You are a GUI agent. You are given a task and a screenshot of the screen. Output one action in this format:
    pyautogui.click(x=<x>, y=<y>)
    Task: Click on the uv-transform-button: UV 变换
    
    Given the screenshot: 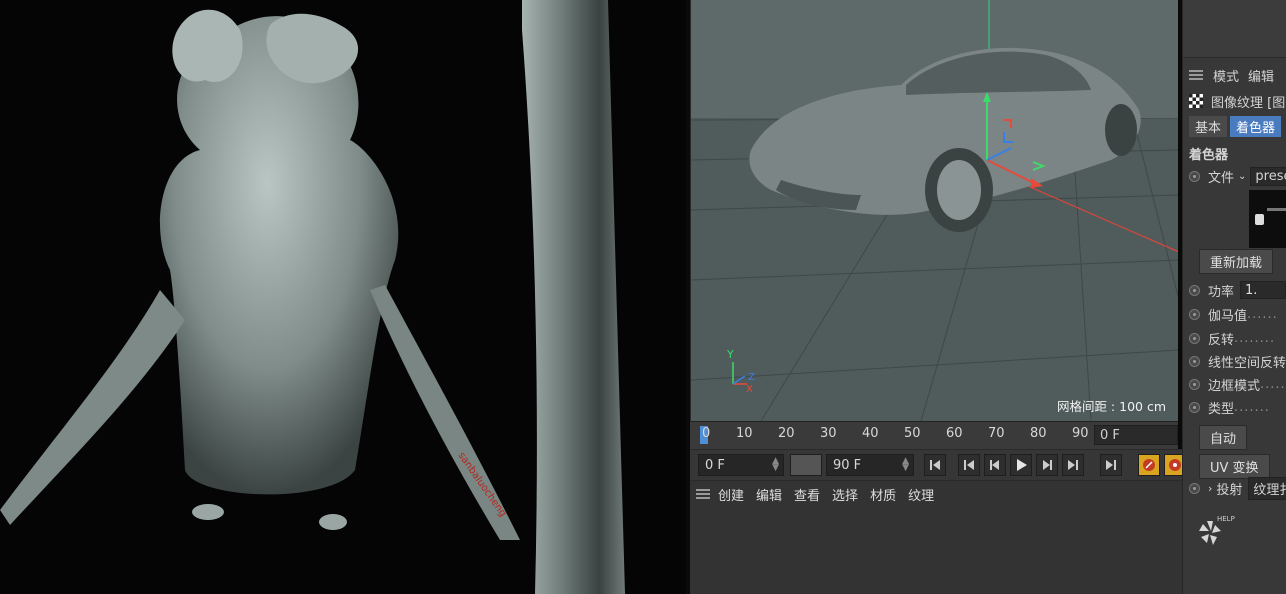 What is the action you would take?
    pyautogui.click(x=1234, y=466)
    